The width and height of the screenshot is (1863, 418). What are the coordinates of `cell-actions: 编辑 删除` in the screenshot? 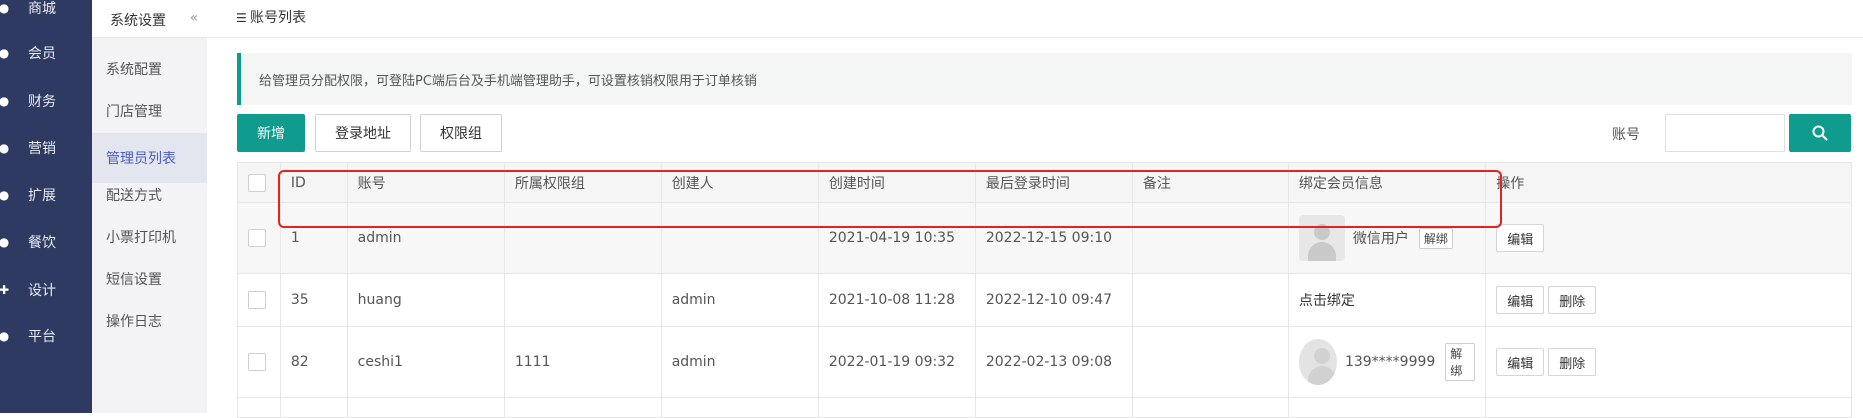 It's located at (1668, 362).